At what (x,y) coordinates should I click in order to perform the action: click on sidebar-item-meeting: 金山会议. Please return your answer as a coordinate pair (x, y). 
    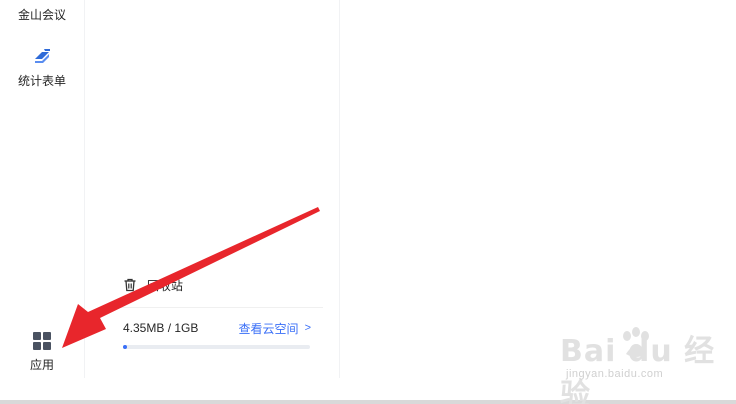
    Looking at the image, I should click on (42, 15).